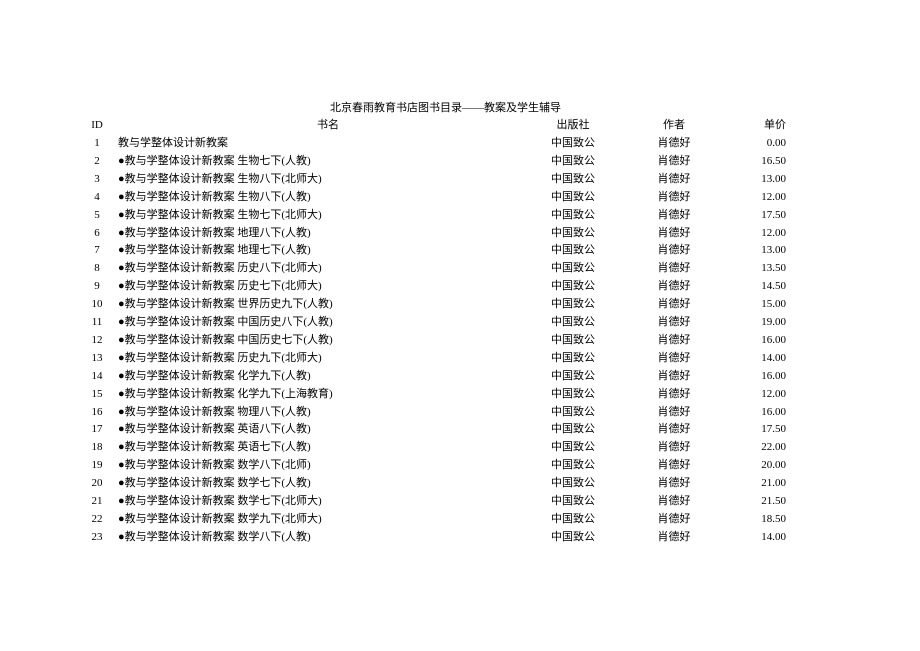 The height and width of the screenshot is (651, 920). What do you see at coordinates (214, 447) in the screenshot?
I see `cell-name: ●教与学整体设计新教案 英语七下(人教)` at bounding box center [214, 447].